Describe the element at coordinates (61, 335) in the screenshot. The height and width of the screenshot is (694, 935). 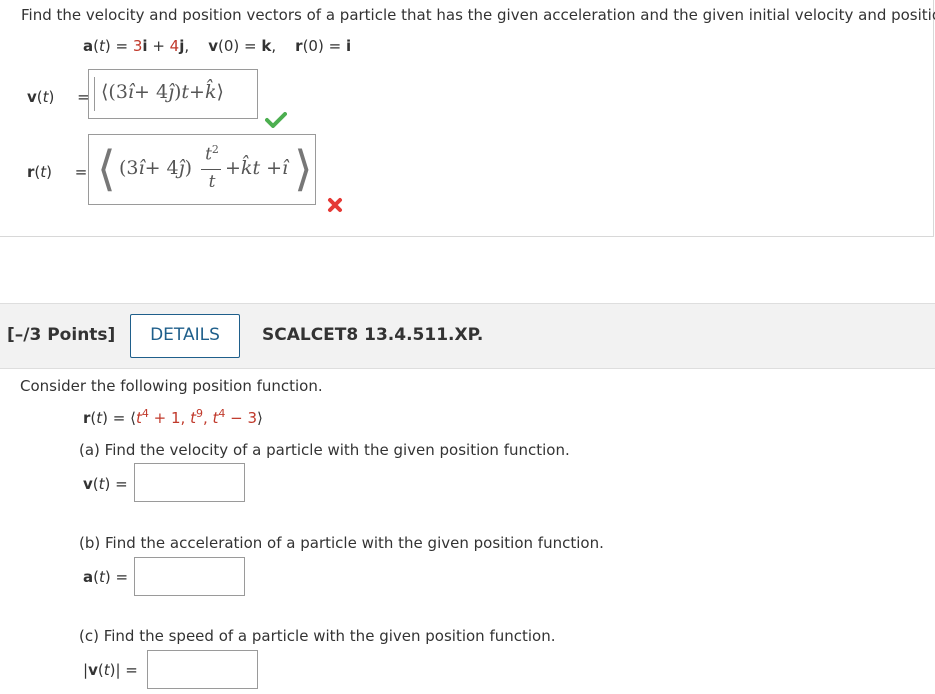
I see `points-label: [–/3 Points]` at that location.